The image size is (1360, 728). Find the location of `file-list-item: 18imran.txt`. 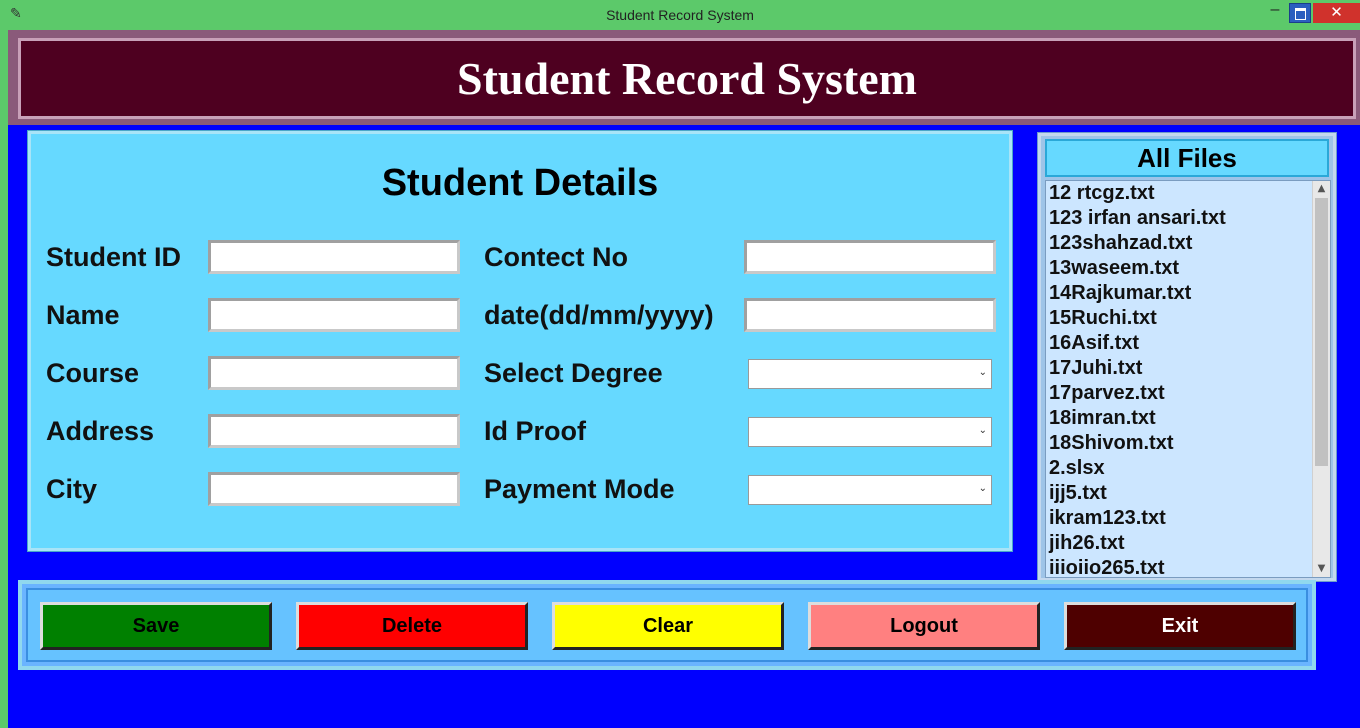

file-list-item: 18imran.txt is located at coordinates (1189, 418).